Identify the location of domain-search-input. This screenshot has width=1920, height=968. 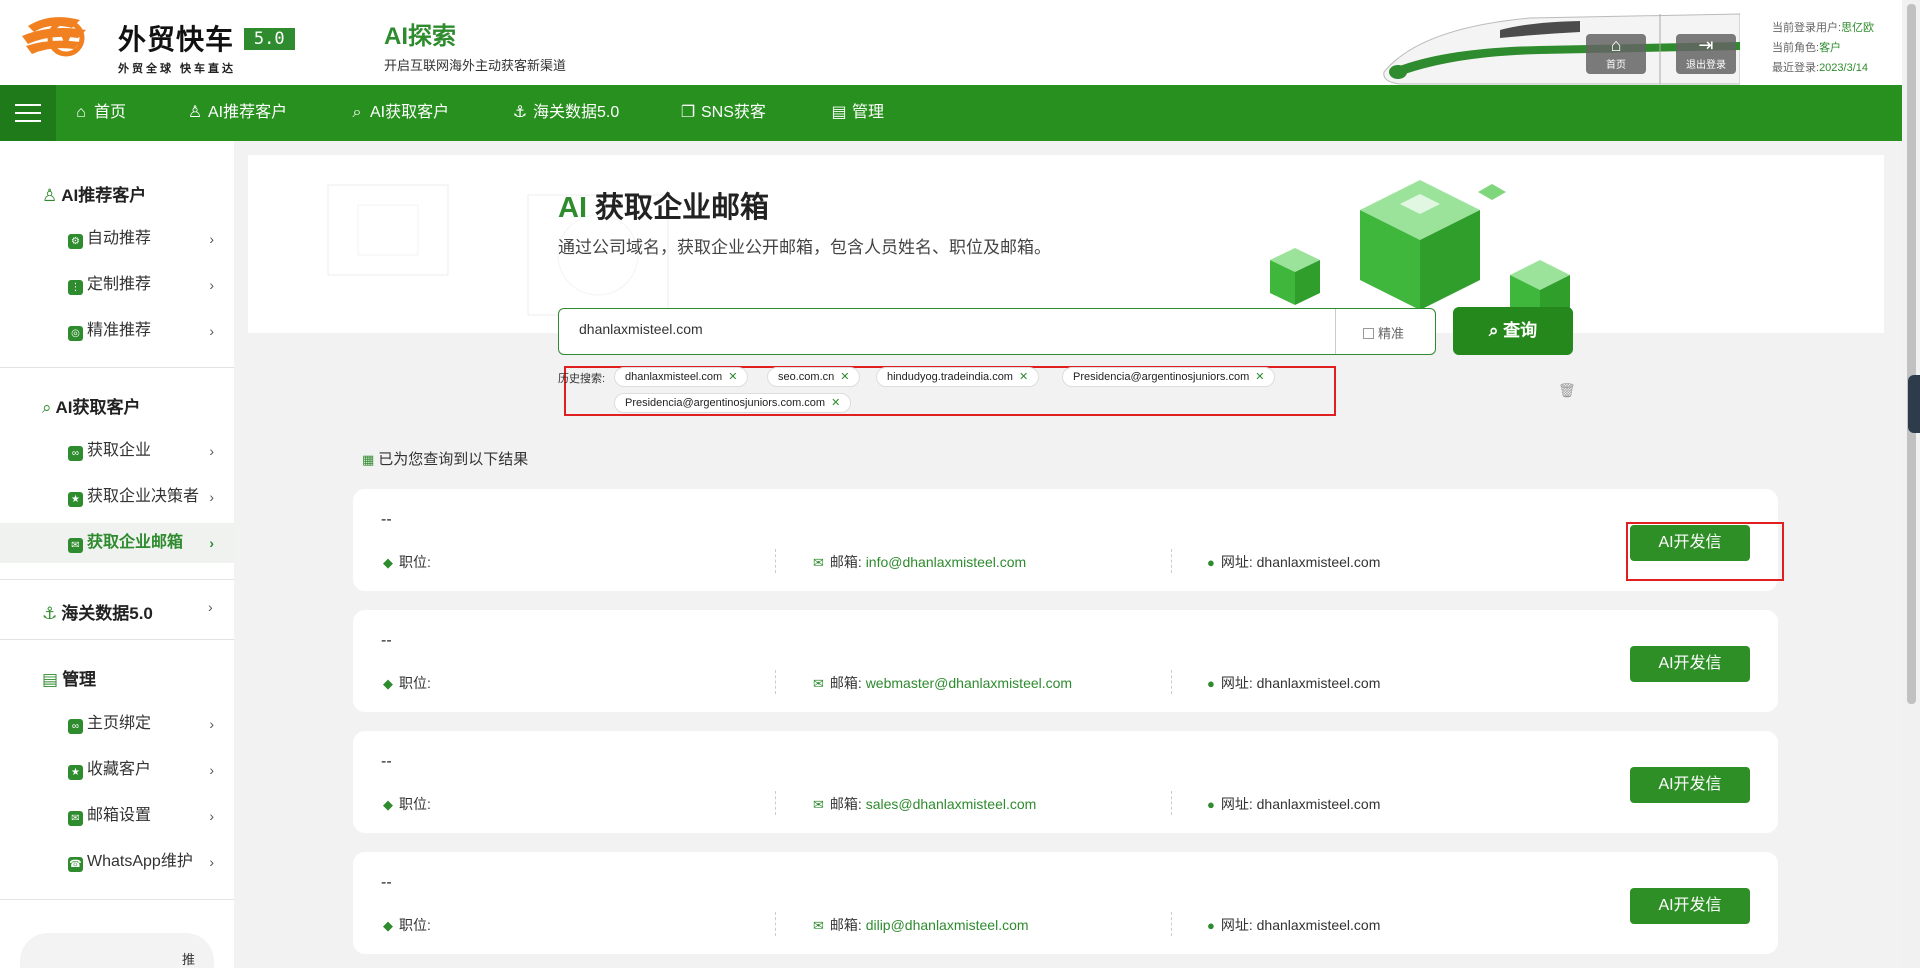
(949, 329).